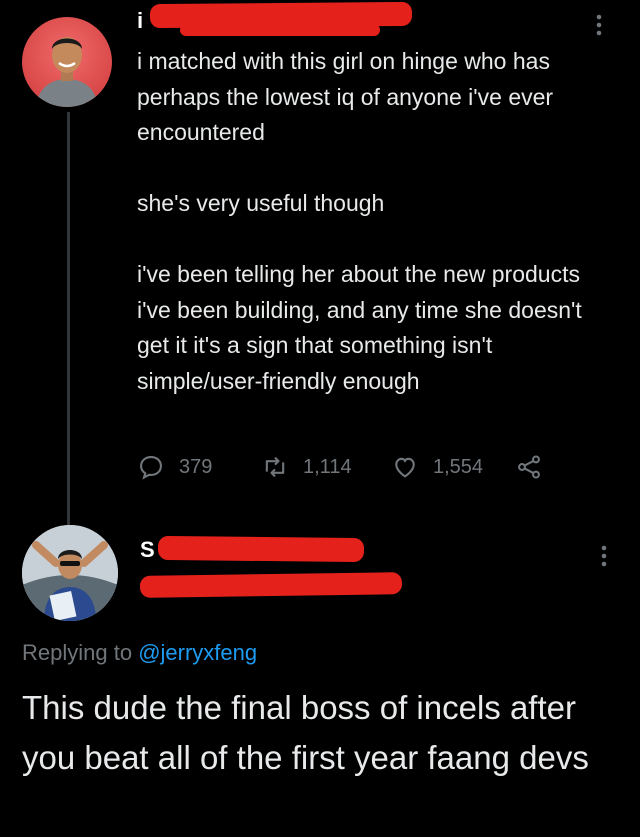 The image size is (640, 837). Describe the element at coordinates (174, 467) in the screenshot. I see `reply-button: 379` at that location.